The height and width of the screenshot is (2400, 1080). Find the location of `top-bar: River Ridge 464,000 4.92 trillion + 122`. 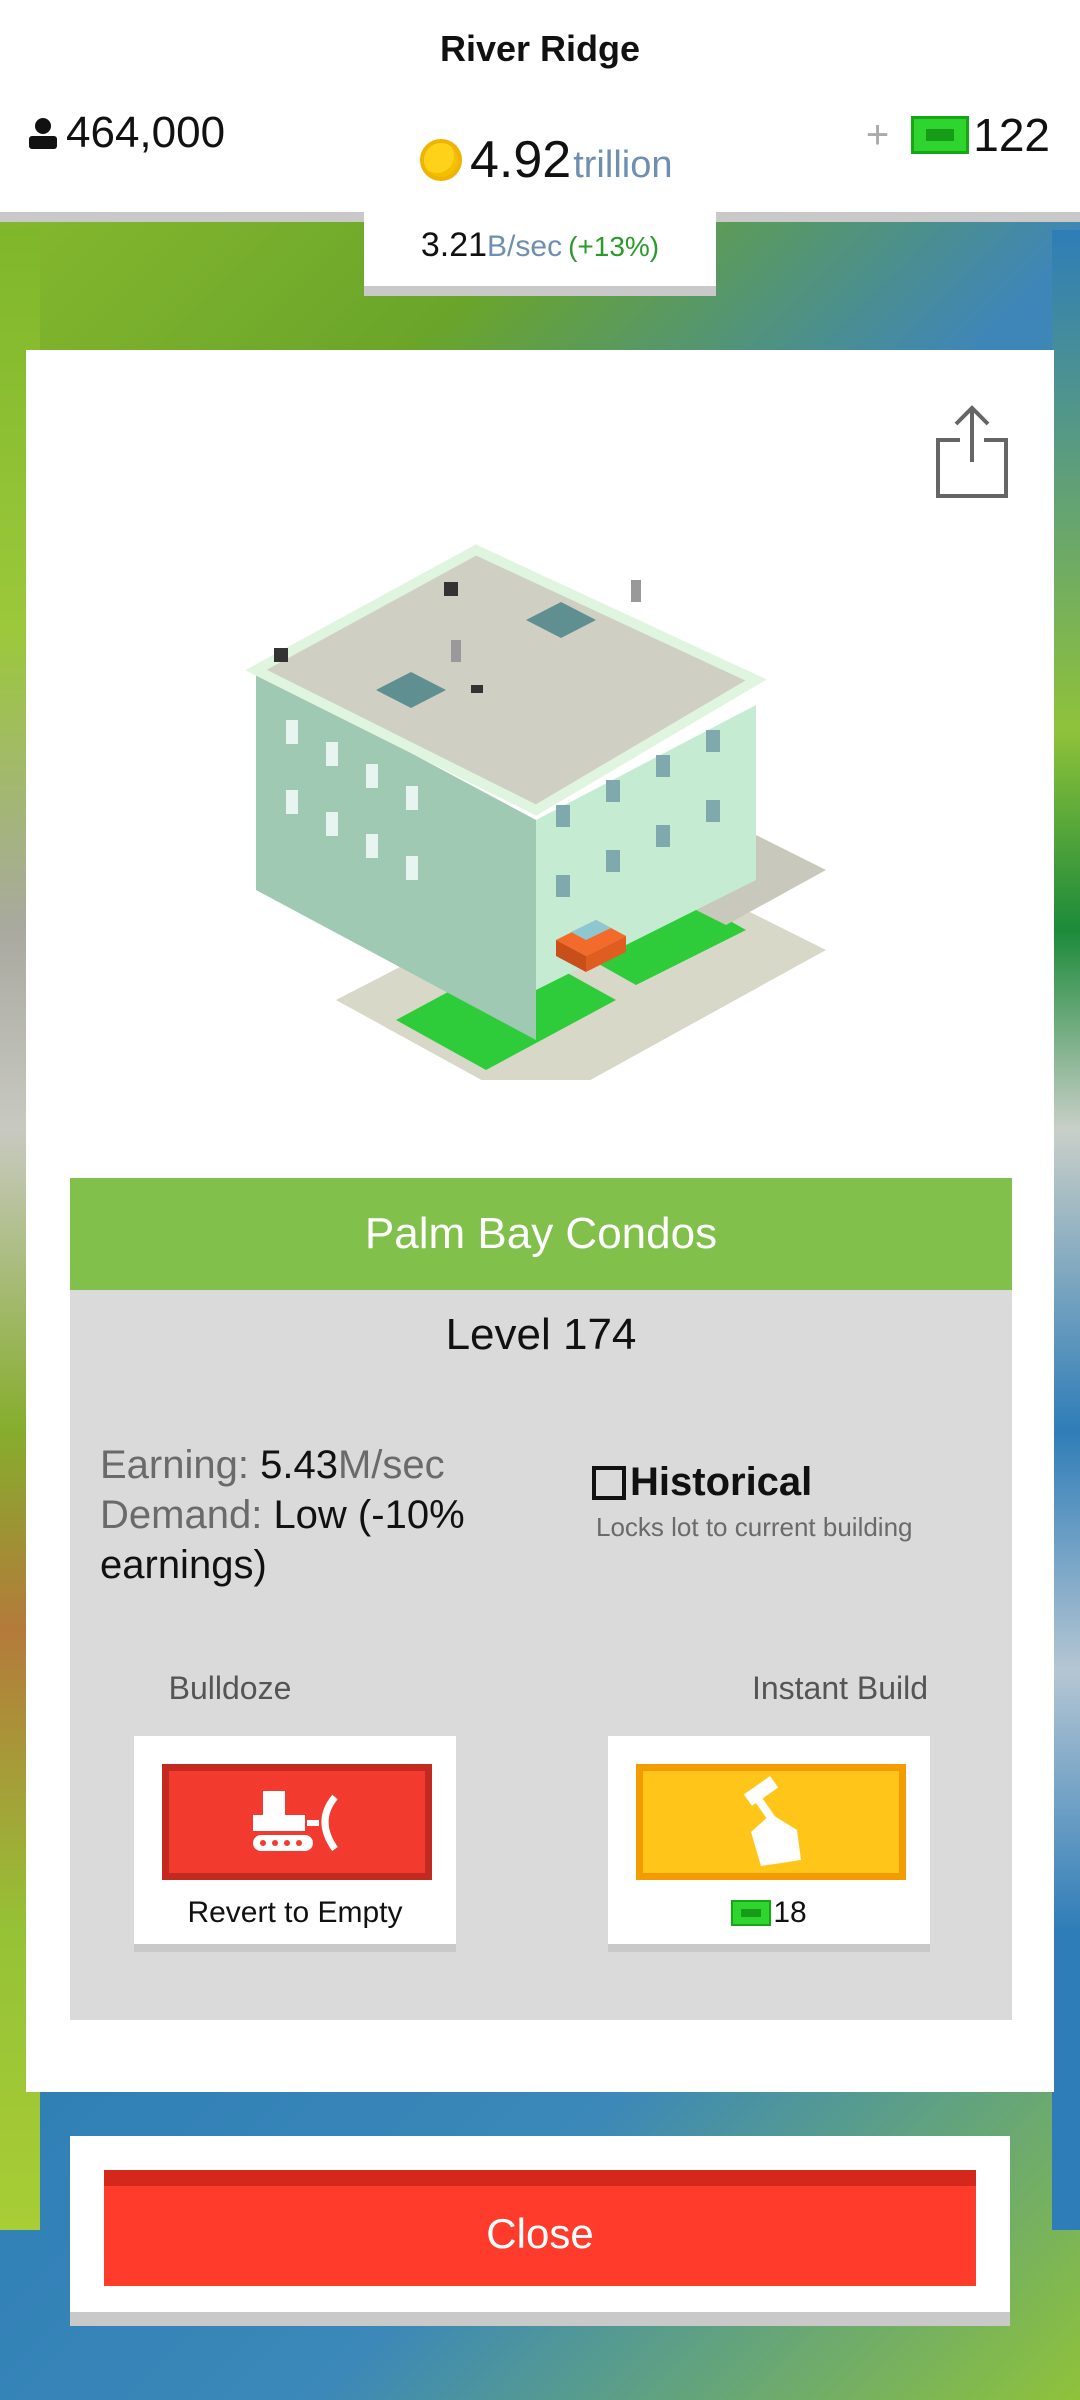

top-bar: River Ridge 464,000 4.92 trillion + 122 is located at coordinates (540, 111).